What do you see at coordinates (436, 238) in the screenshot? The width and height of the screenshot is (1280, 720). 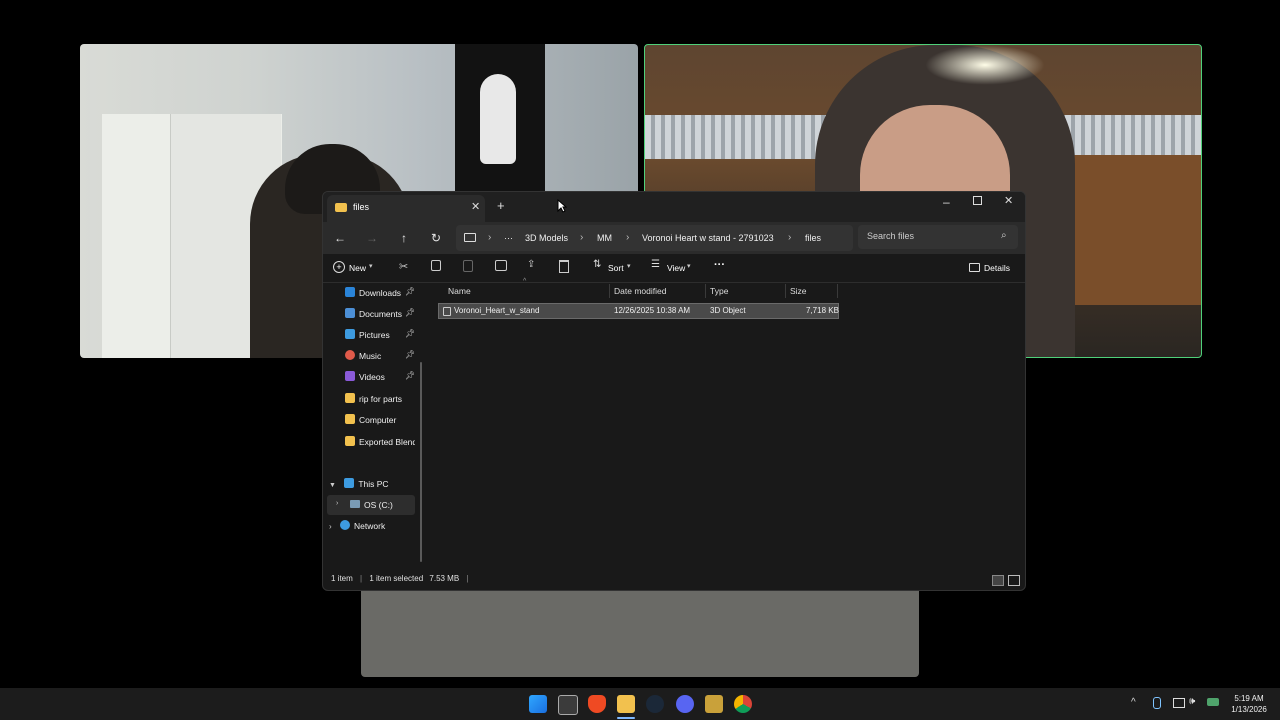 I see `refresh-icon: ↻` at bounding box center [436, 238].